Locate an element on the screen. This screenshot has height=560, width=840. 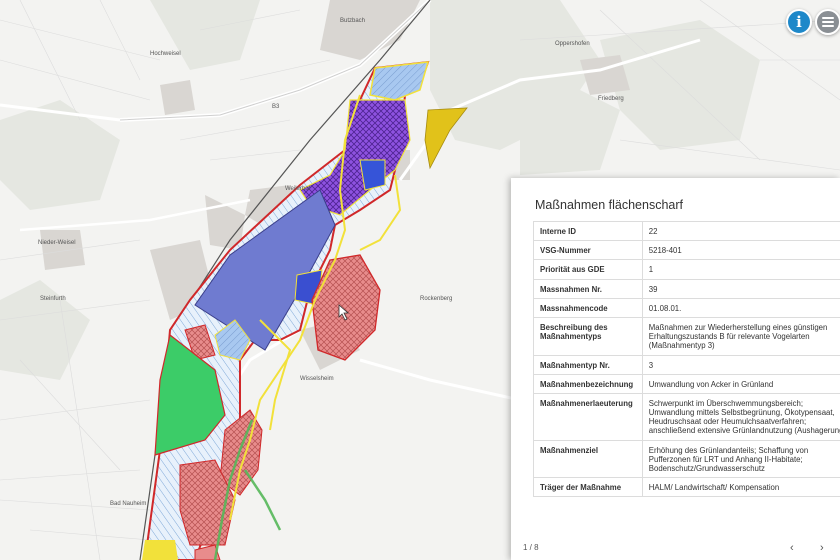
attribute-value: 3 is located at coordinates (740, 364).